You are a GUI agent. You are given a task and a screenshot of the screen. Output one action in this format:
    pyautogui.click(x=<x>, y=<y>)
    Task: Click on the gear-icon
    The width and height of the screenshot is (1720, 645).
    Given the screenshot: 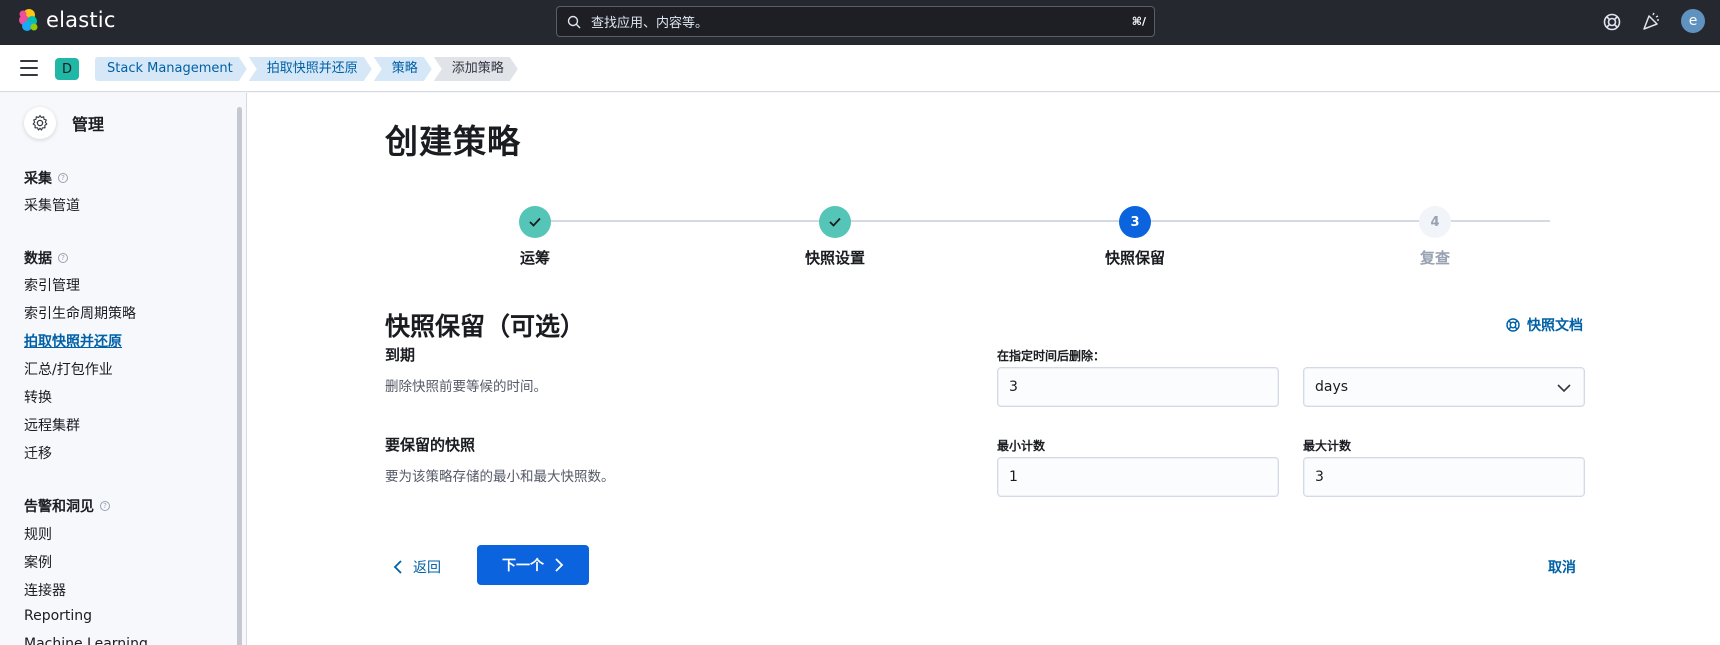 What is the action you would take?
    pyautogui.click(x=40, y=122)
    